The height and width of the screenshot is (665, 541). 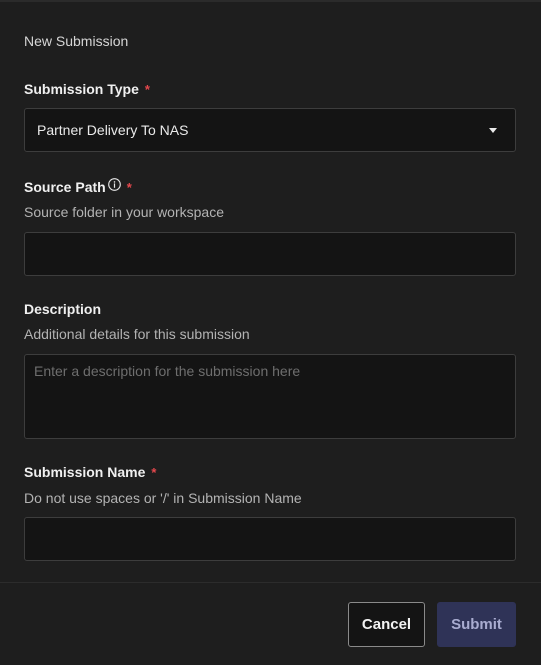 I want to click on submission-name-label-text: Submission Name, so click(x=85, y=472).